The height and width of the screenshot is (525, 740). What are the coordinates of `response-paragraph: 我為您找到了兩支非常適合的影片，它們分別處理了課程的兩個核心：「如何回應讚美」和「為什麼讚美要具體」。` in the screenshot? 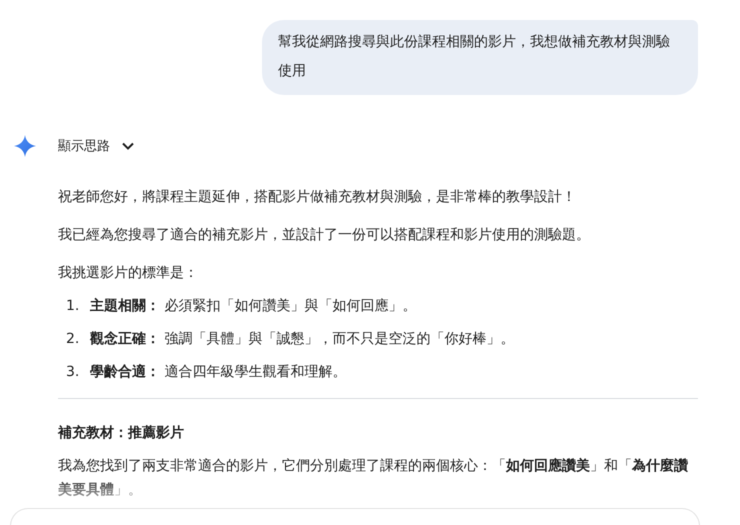 It's located at (373, 478).